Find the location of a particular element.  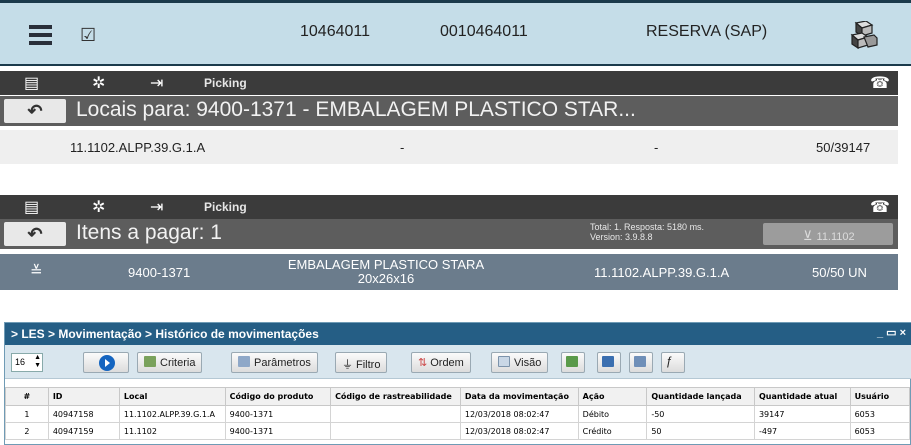

row-col2: - is located at coordinates (402, 147).